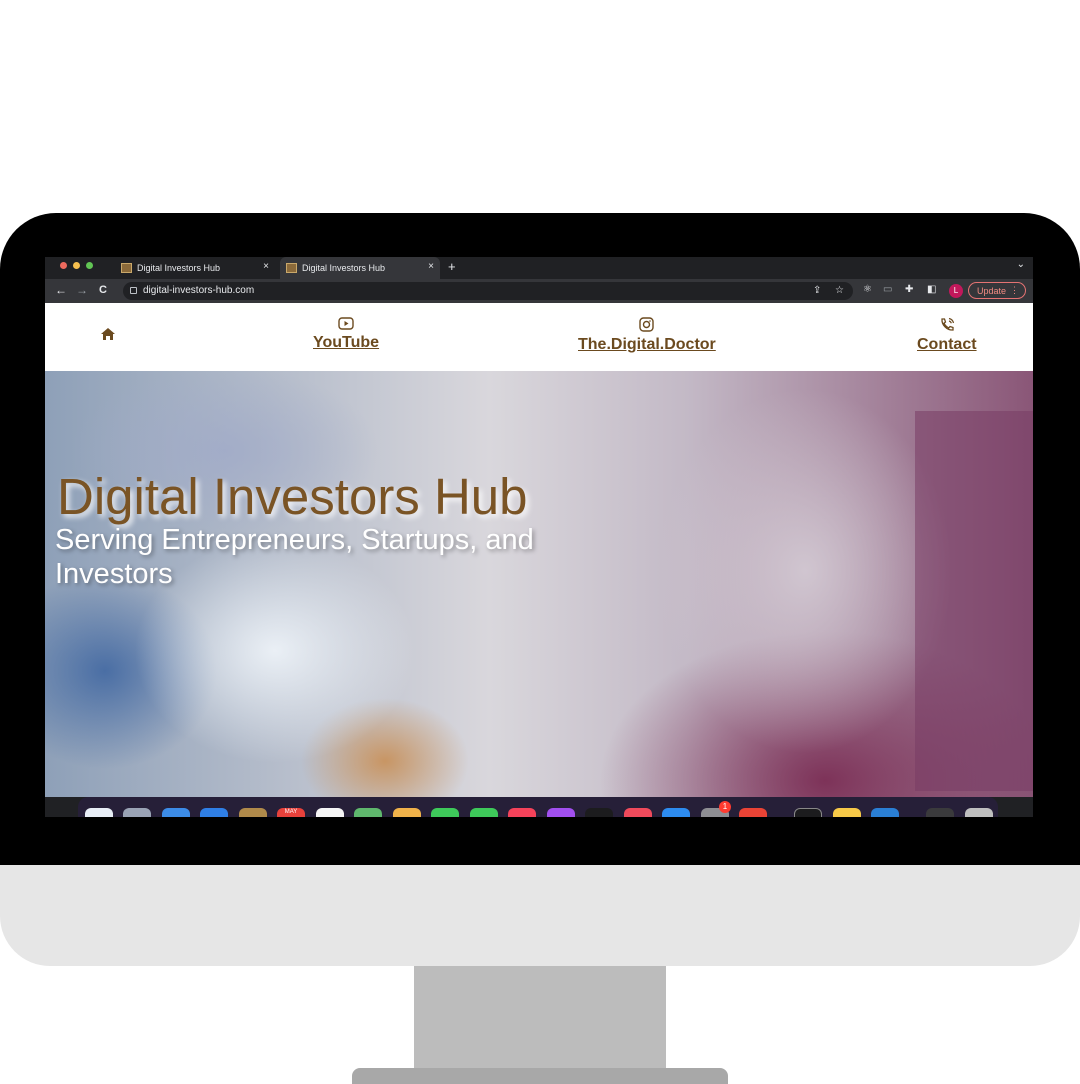 Image resolution: width=1080 pixels, height=1084 pixels. Describe the element at coordinates (346, 343) in the screenshot. I see `youtube-link: YouTube` at that location.